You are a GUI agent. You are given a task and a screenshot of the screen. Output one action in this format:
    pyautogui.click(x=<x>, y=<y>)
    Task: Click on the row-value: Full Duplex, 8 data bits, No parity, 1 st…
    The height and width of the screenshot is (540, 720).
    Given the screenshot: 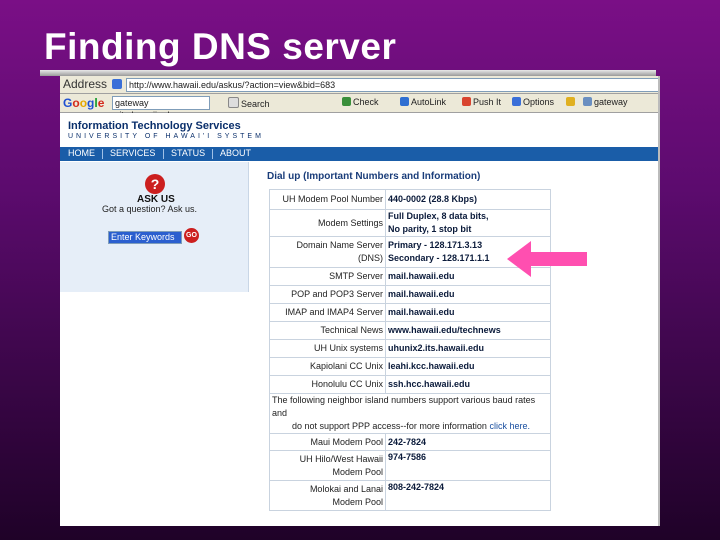 What is the action you would take?
    pyautogui.click(x=468, y=223)
    